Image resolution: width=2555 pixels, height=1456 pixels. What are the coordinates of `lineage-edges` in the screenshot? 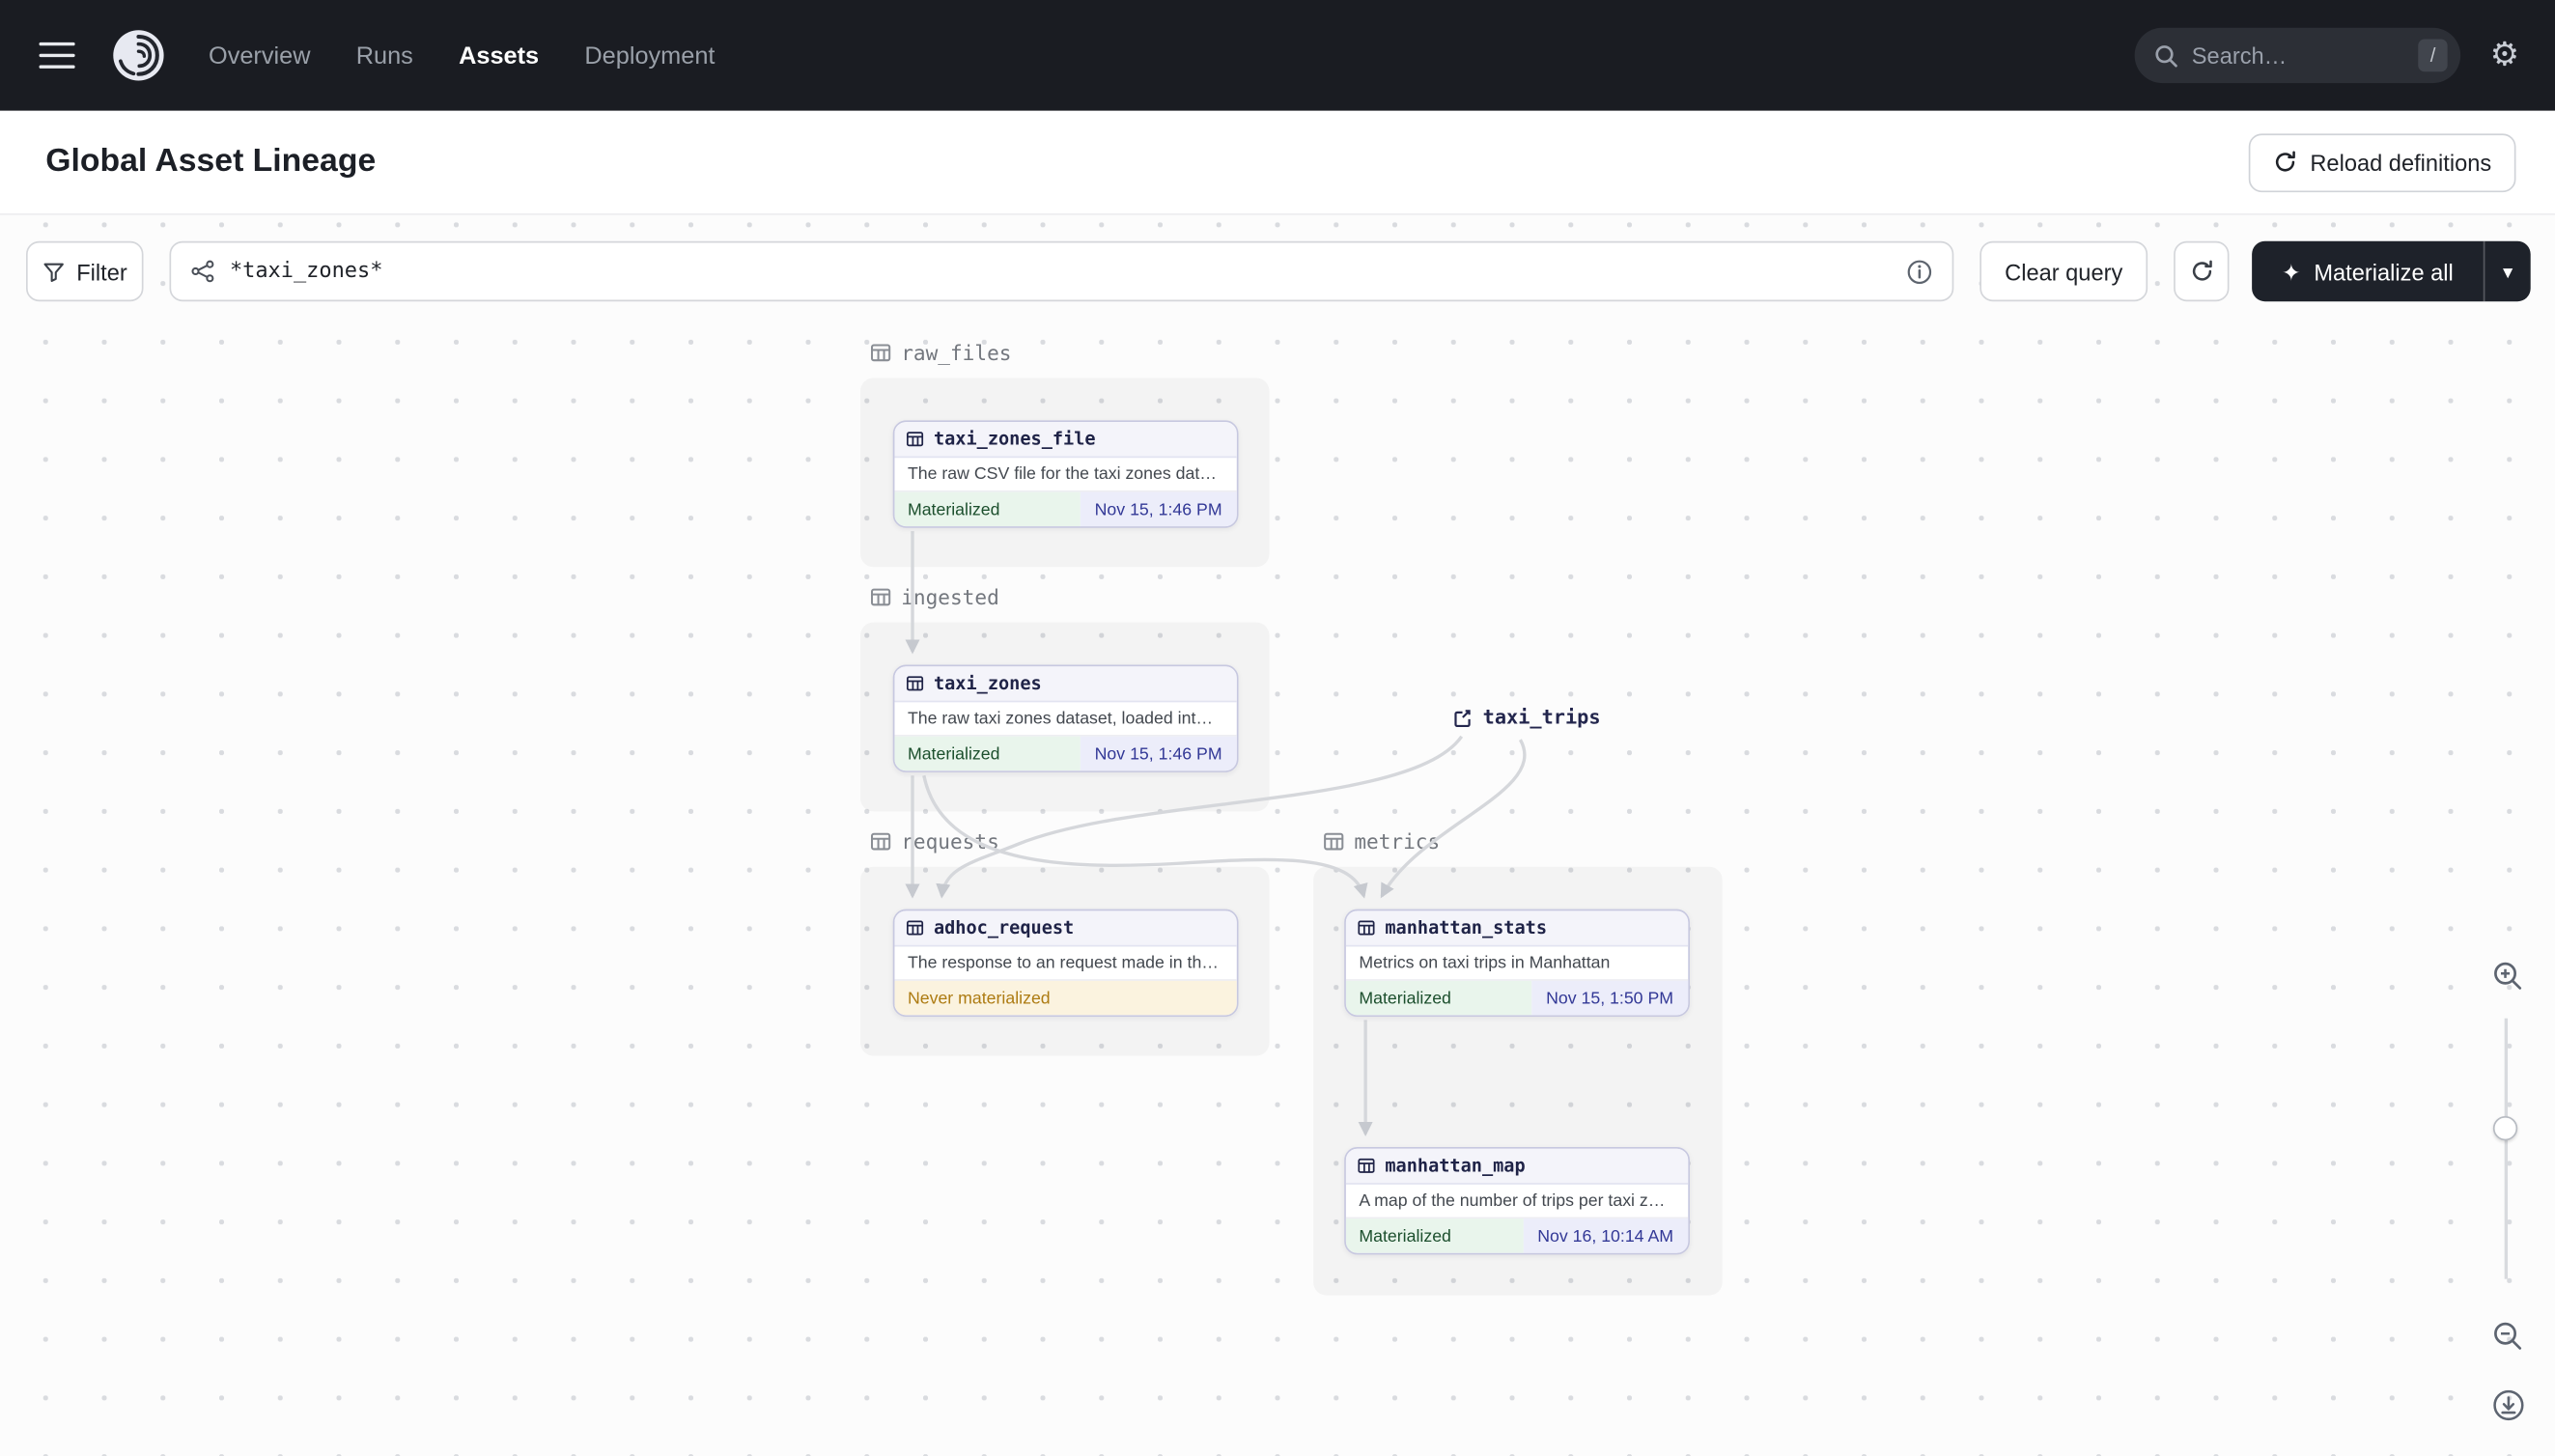 It's located at (1216, 834).